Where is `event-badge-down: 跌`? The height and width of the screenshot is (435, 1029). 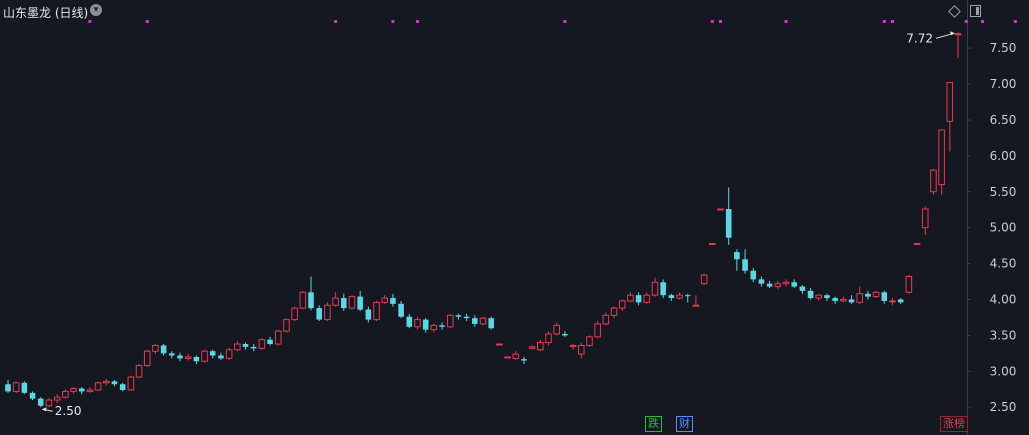
event-badge-down: 跌 is located at coordinates (653, 424).